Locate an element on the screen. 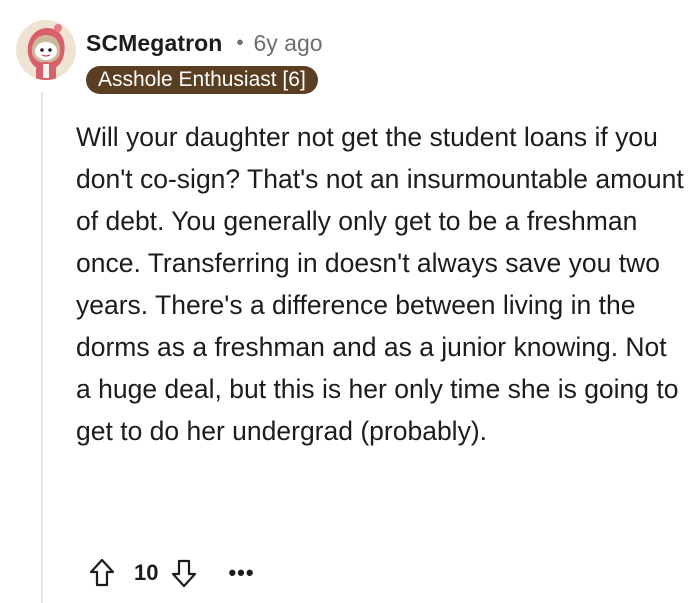 The width and height of the screenshot is (700, 603). upvote-button is located at coordinates (102, 573).